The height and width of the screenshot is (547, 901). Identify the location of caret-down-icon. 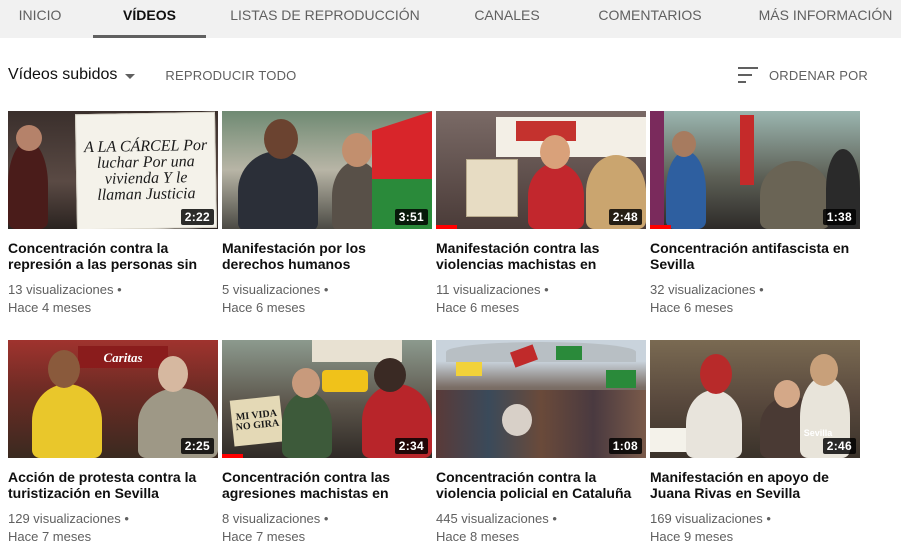
(130, 76).